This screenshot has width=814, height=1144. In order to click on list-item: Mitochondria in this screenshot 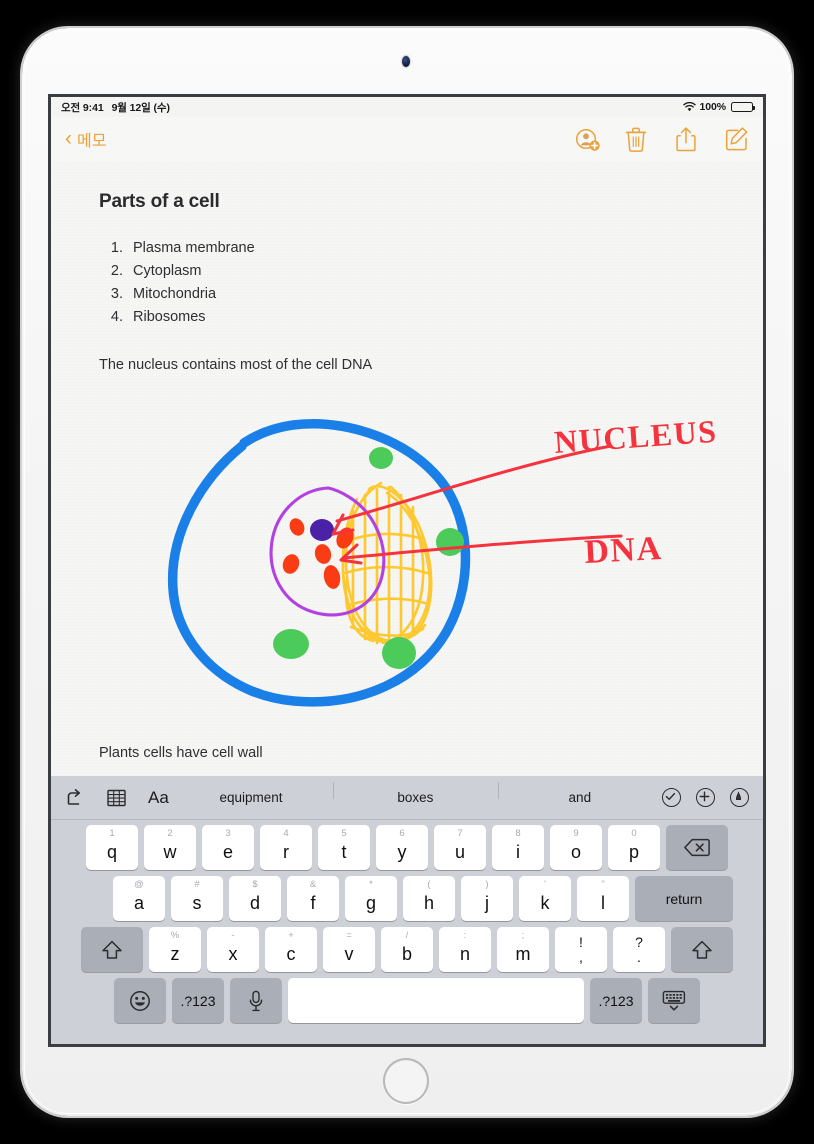, I will do `click(191, 294)`.